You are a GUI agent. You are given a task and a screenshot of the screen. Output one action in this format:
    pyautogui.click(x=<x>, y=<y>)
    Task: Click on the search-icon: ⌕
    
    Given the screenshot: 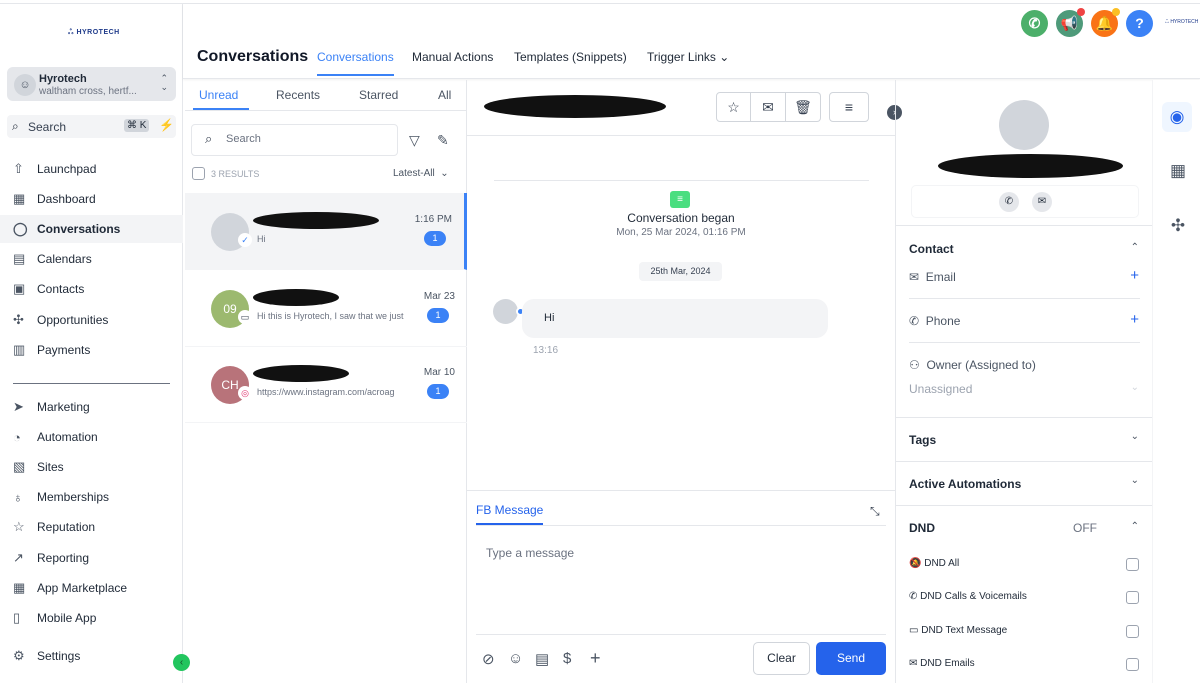 What is the action you would take?
    pyautogui.click(x=209, y=138)
    